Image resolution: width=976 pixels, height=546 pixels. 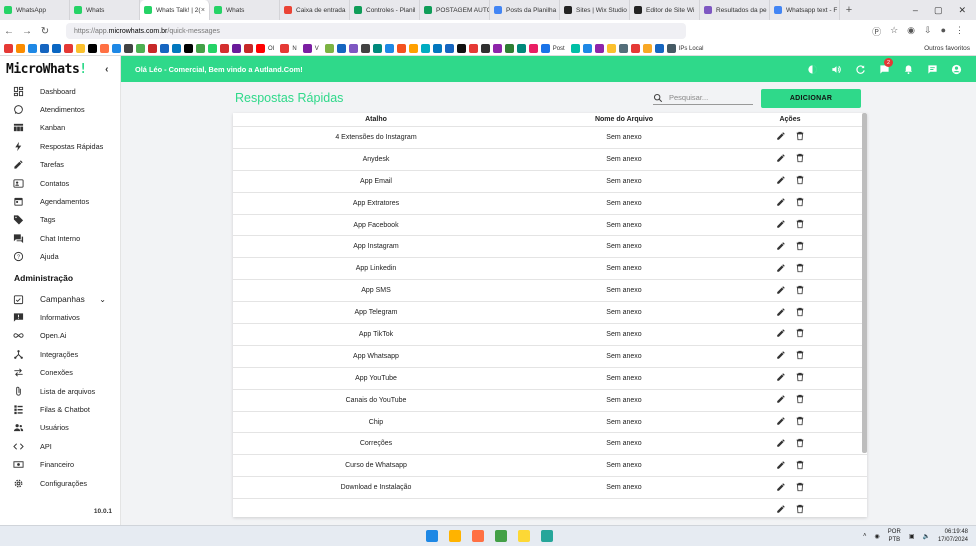 What do you see at coordinates (105, 10) in the screenshot?
I see `browser-tab: Whats` at bounding box center [105, 10].